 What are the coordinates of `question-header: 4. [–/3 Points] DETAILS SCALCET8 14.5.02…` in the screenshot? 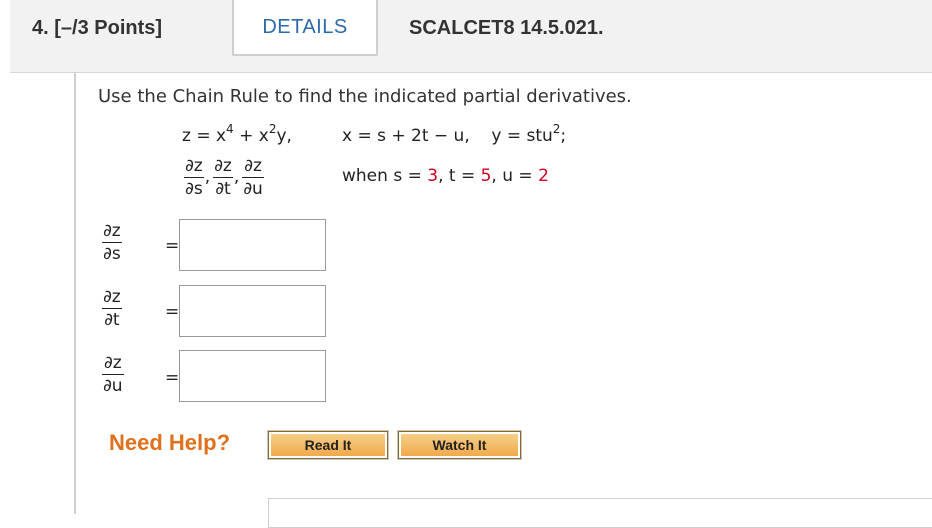 It's located at (471, 36).